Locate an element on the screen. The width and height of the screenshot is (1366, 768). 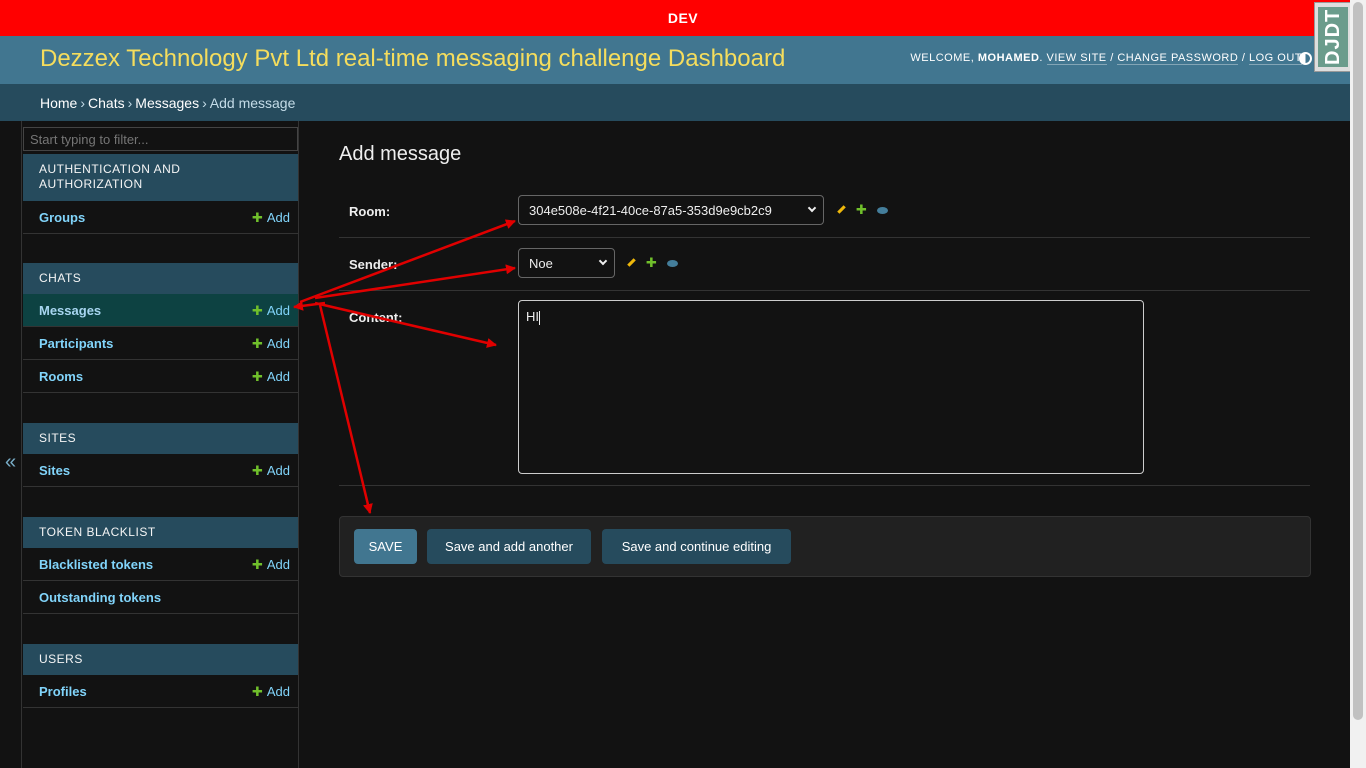
collapse-sidebar-icon: « is located at coordinates (11, 444).